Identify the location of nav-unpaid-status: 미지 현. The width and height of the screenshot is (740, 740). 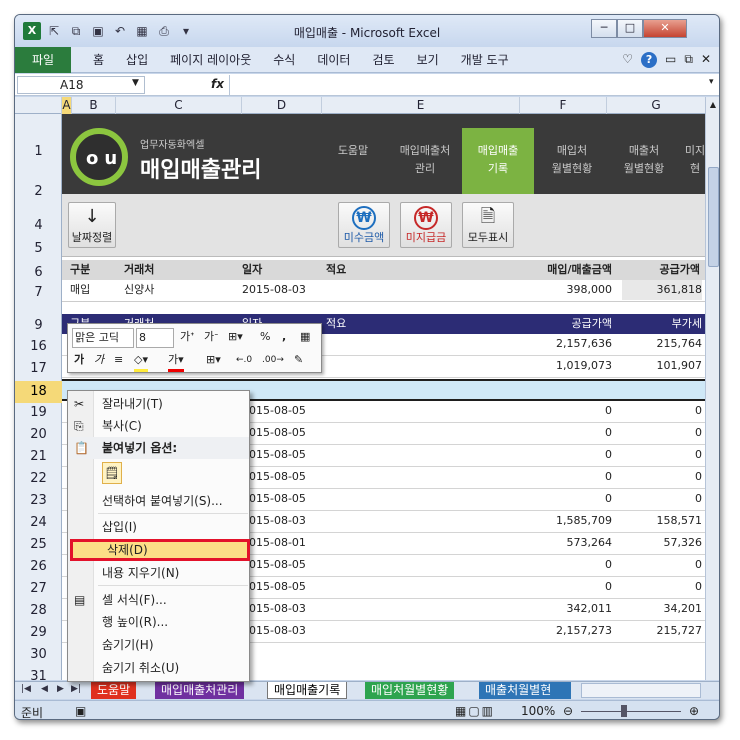
(692, 164).